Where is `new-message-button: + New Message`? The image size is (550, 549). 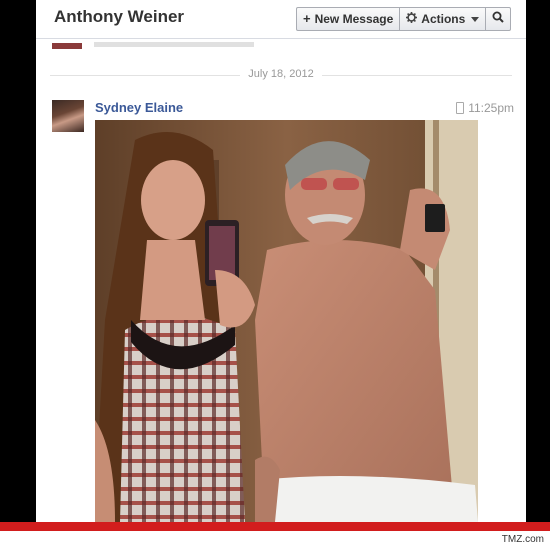
new-message-button: + New Message is located at coordinates (349, 19).